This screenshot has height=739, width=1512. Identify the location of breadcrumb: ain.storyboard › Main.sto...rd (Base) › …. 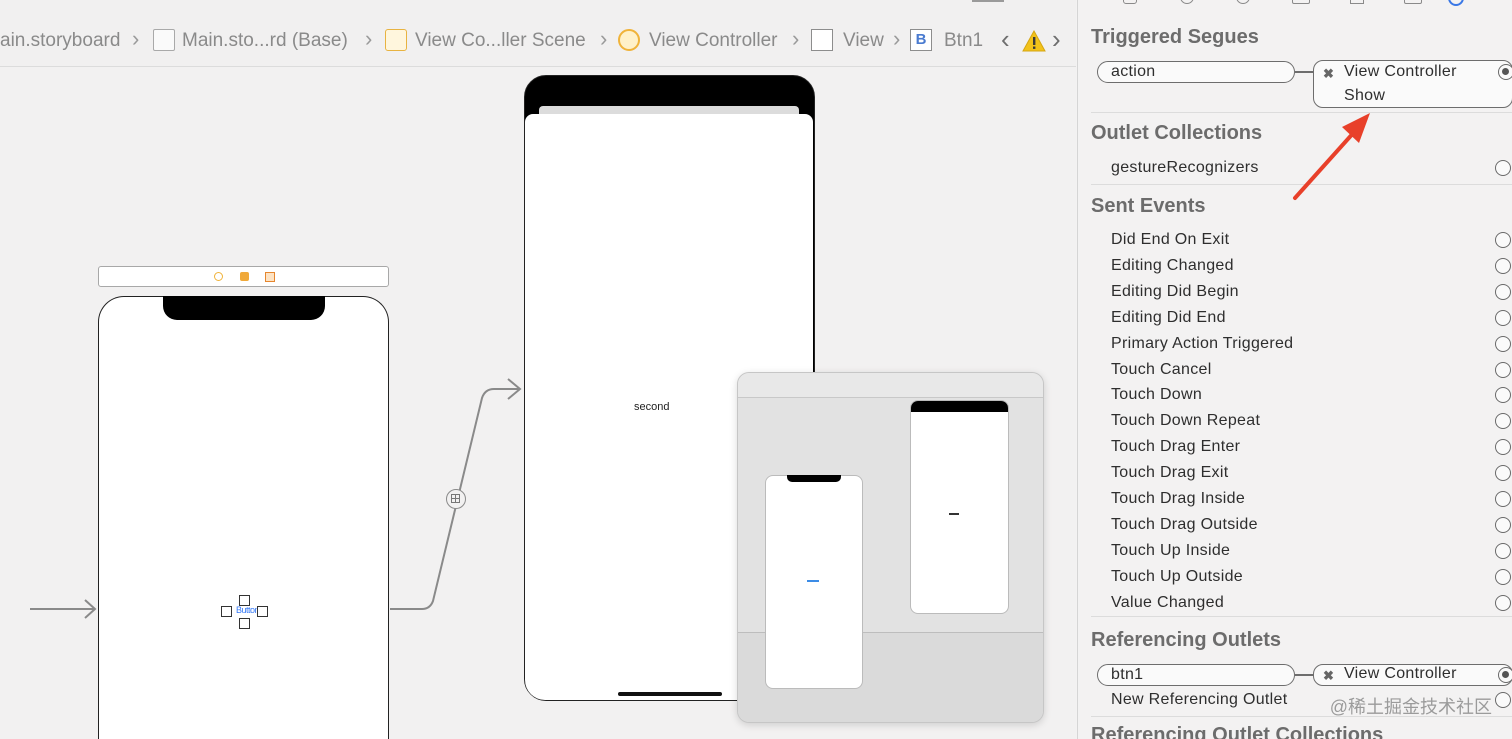
(538, 33).